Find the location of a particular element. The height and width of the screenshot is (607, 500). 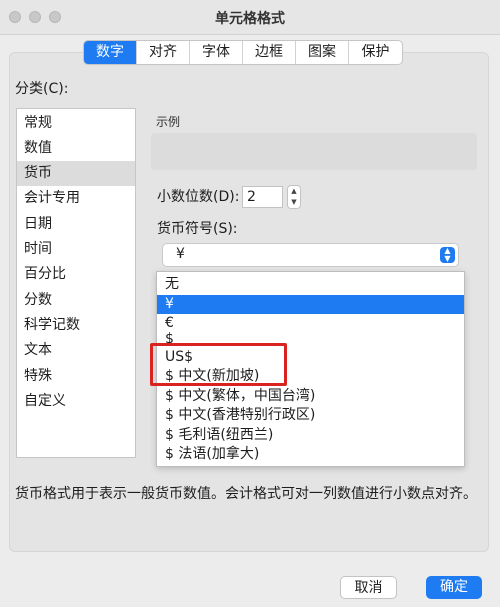

currency-symbol-label: 货币符号(S): is located at coordinates (197, 229).